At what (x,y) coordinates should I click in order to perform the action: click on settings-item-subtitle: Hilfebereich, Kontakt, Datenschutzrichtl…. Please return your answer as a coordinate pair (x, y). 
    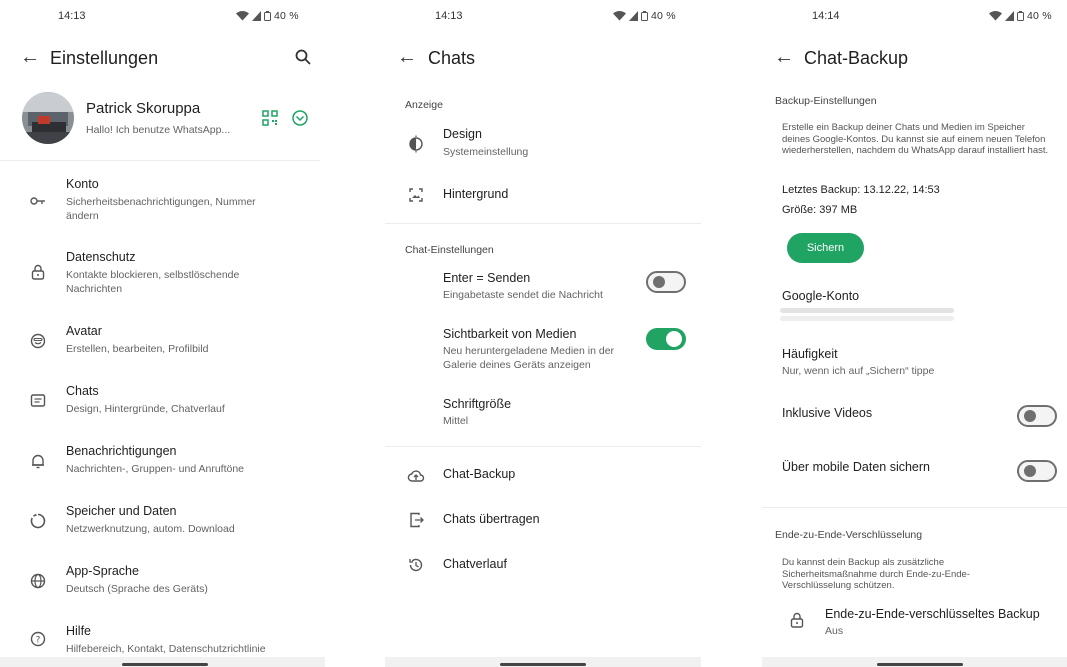
    Looking at the image, I should click on (166, 649).